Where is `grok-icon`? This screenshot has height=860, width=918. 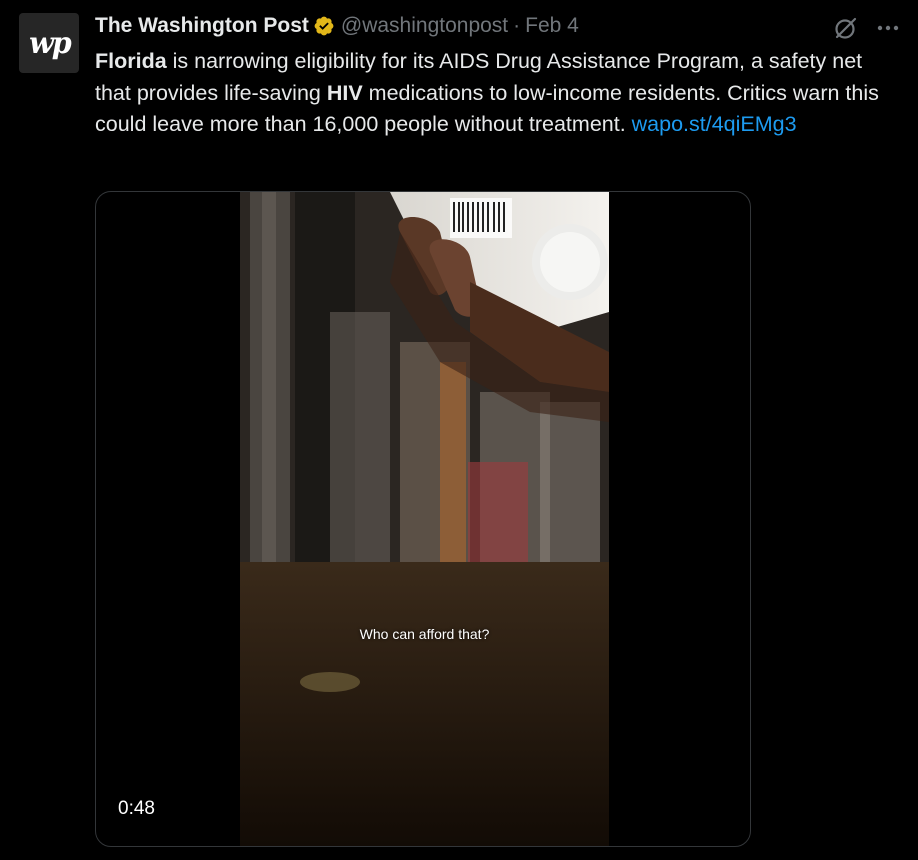 grok-icon is located at coordinates (846, 28).